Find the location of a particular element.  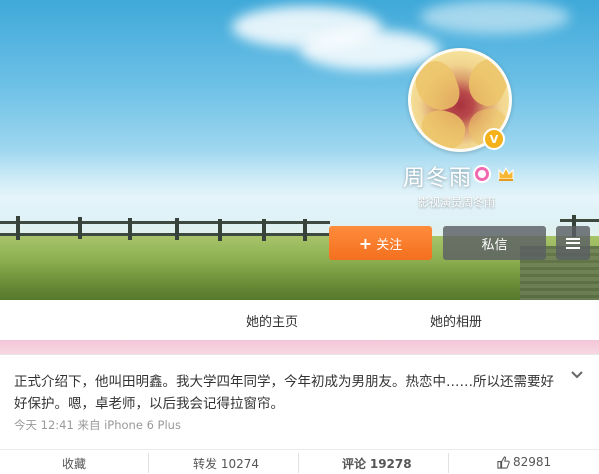

plus-icon: + is located at coordinates (365, 243).